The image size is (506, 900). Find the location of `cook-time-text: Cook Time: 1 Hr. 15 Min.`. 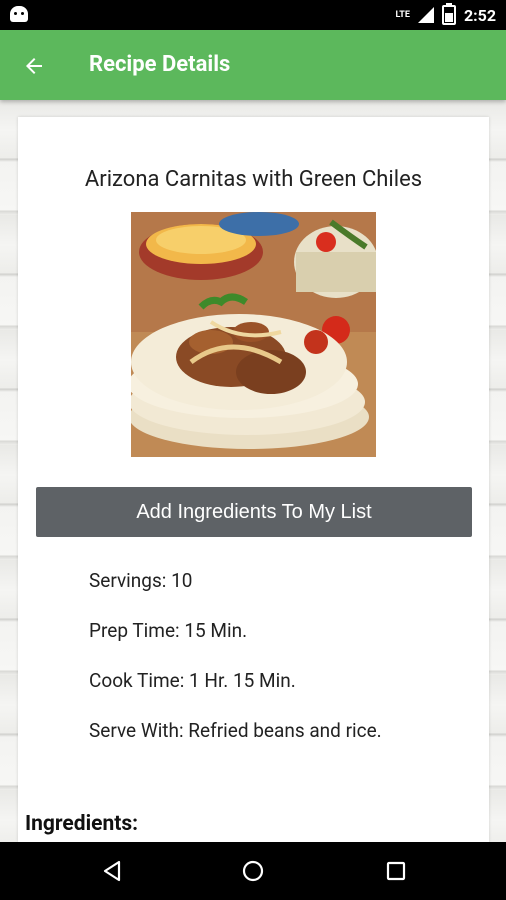

cook-time-text: Cook Time: 1 Hr. 15 Min. is located at coordinates (192, 680).